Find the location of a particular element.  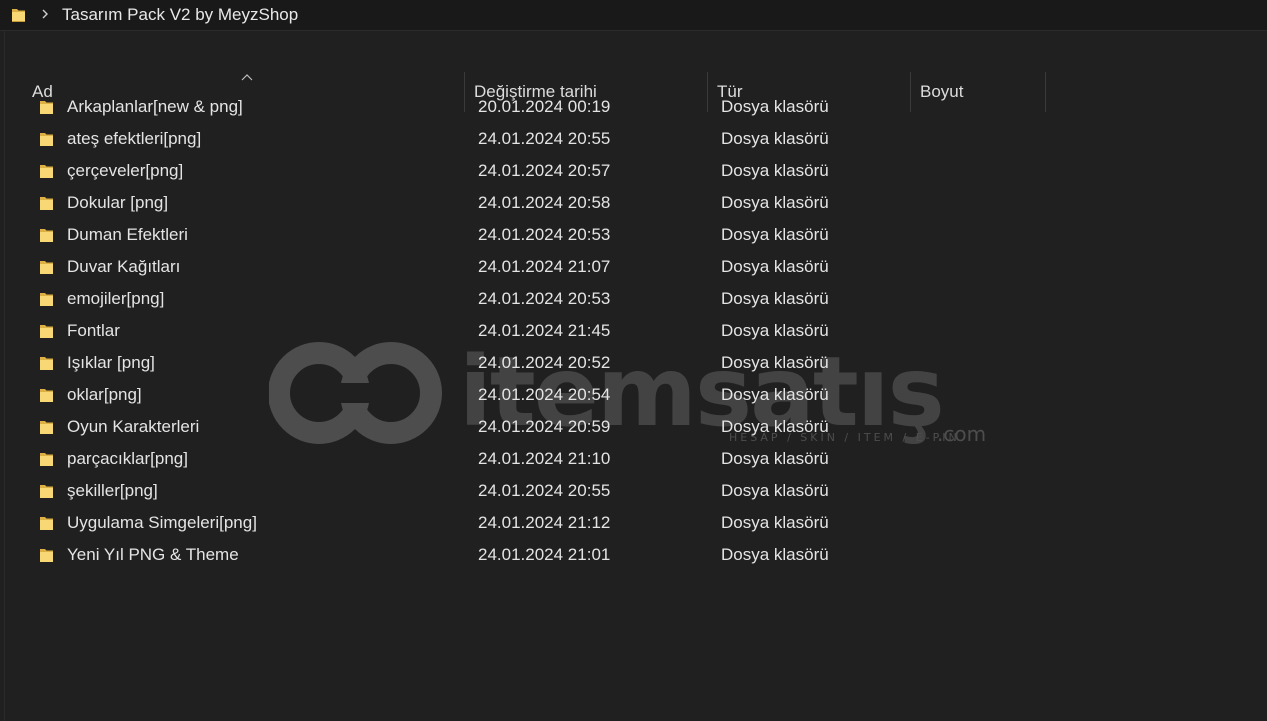

file-name: ateş efektleri[png] is located at coordinates (134, 138).